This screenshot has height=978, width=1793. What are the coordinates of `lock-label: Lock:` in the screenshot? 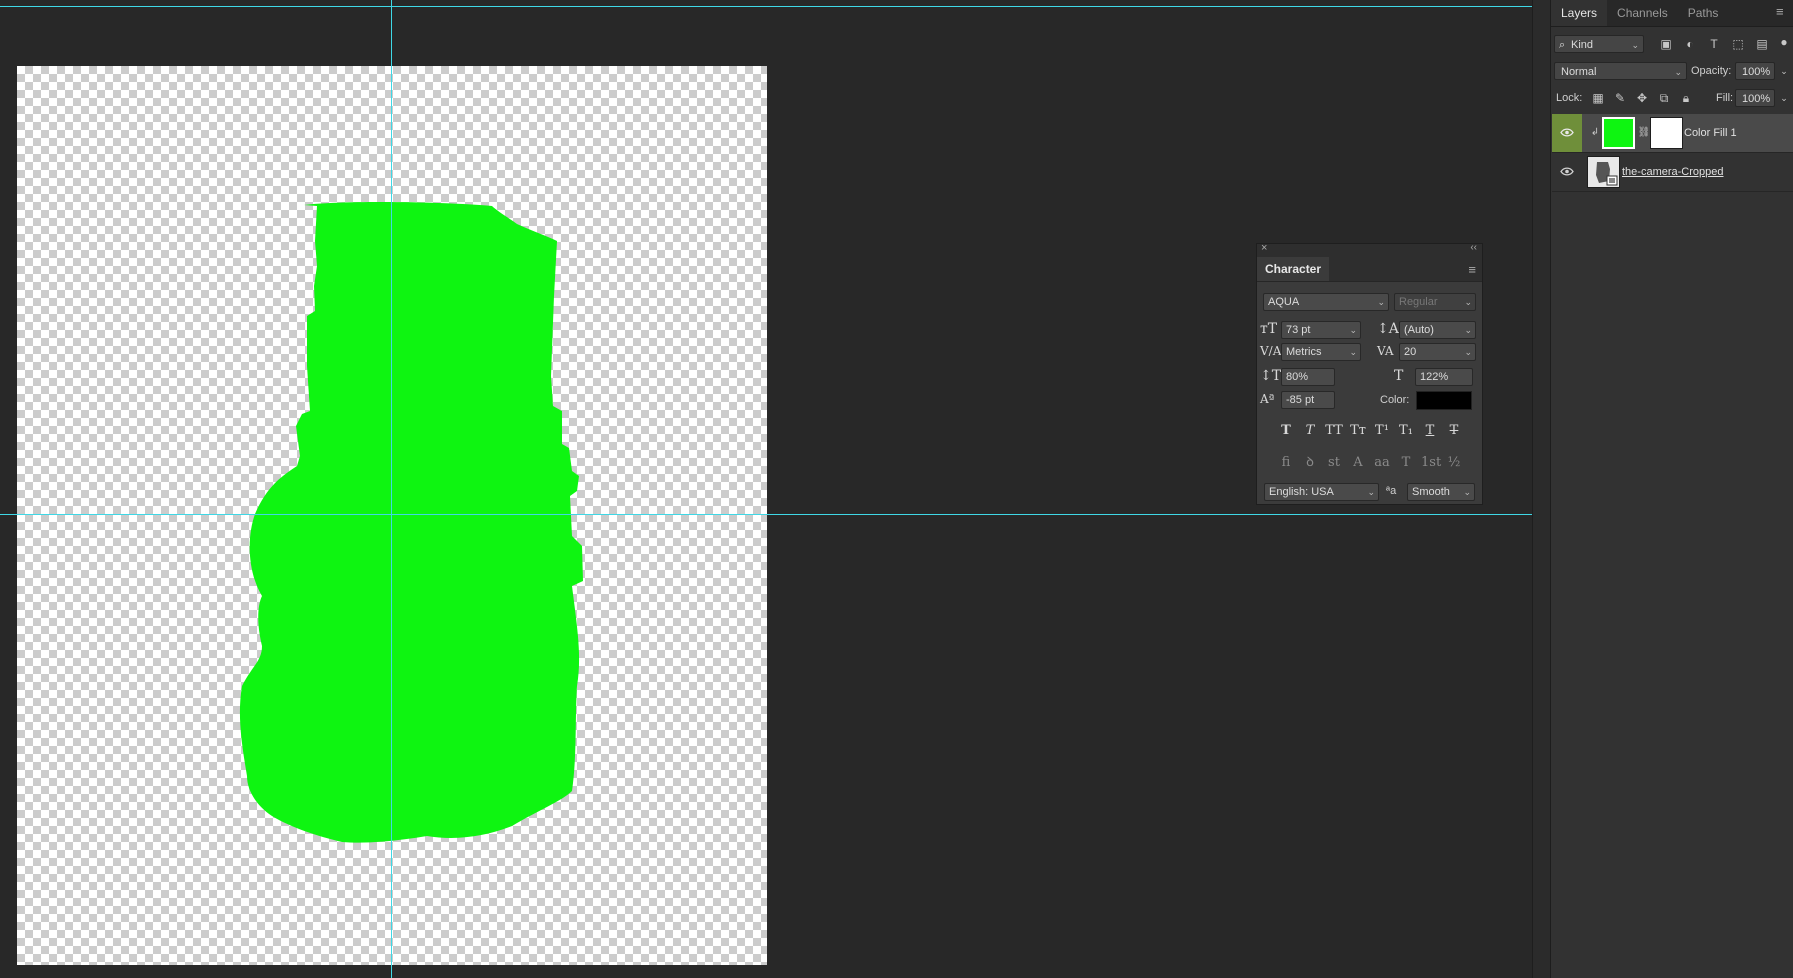 It's located at (1569, 98).